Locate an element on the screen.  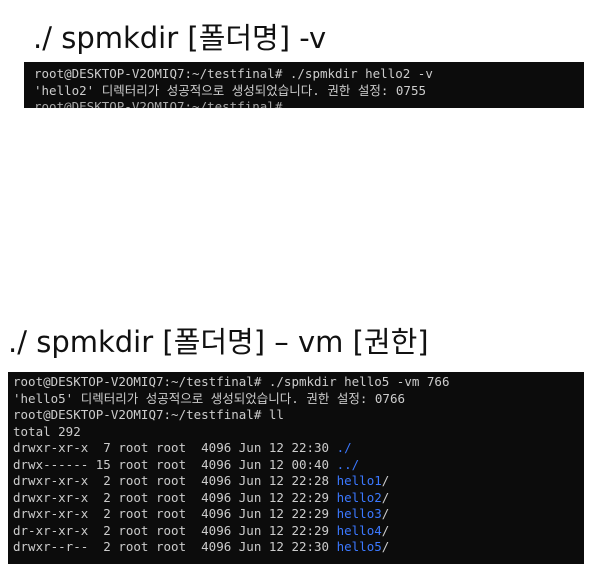
terminal-prompt-line: root@DESKTOP-V2OMIQ7:~/testfinal# is located at coordinates (158, 103).